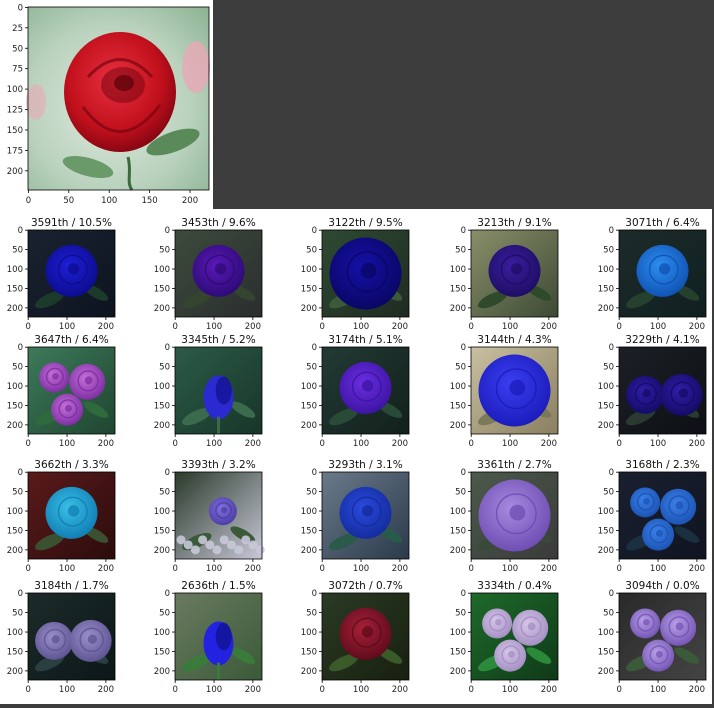 Image resolution: width=714 pixels, height=708 pixels. Describe the element at coordinates (71, 586) in the screenshot. I see `result-title: 3184th / 1.7%` at that location.